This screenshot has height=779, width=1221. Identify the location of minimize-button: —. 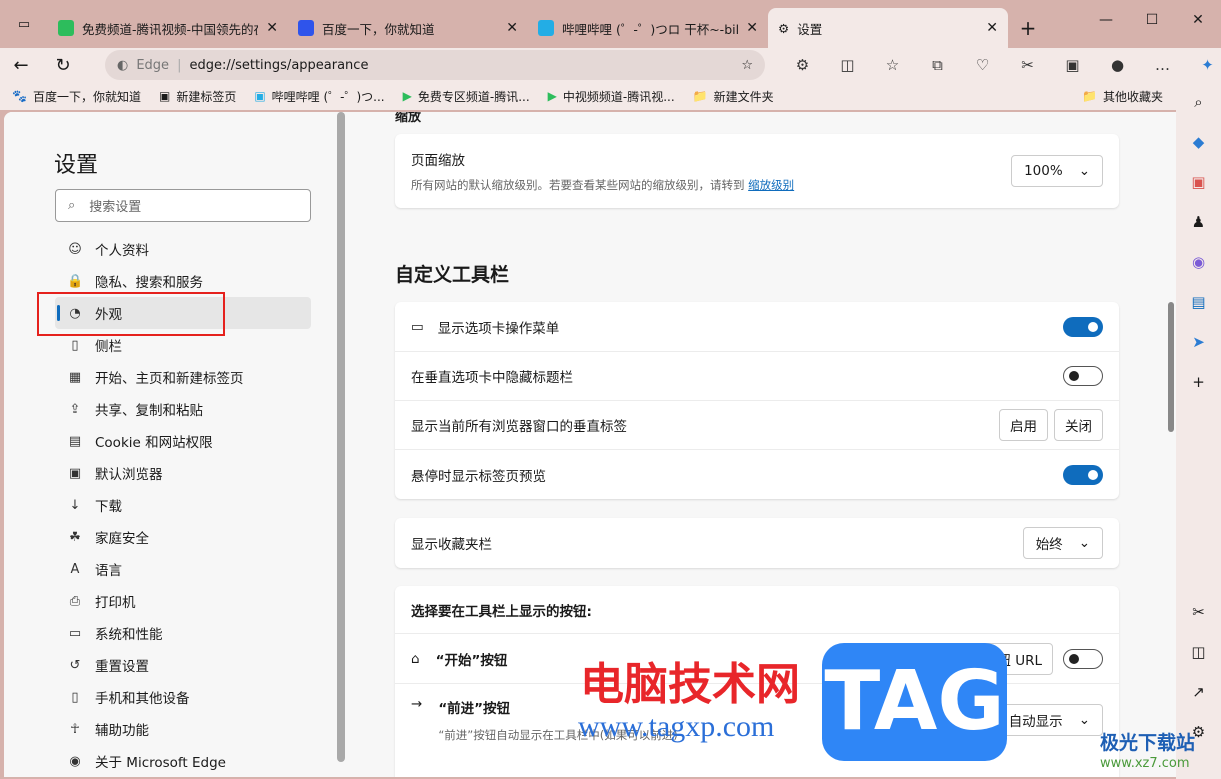
(1106, 20).